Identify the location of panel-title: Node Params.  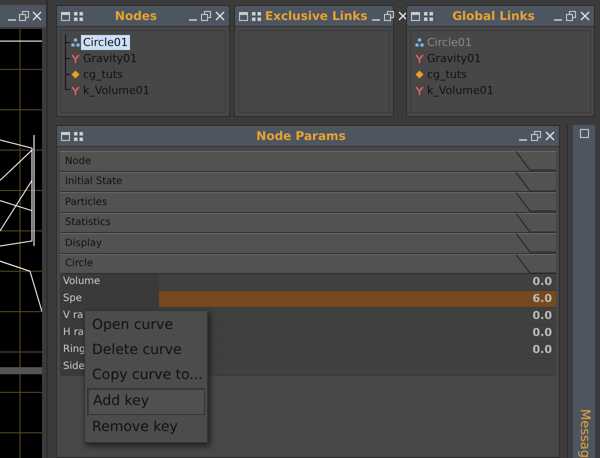
(301, 136).